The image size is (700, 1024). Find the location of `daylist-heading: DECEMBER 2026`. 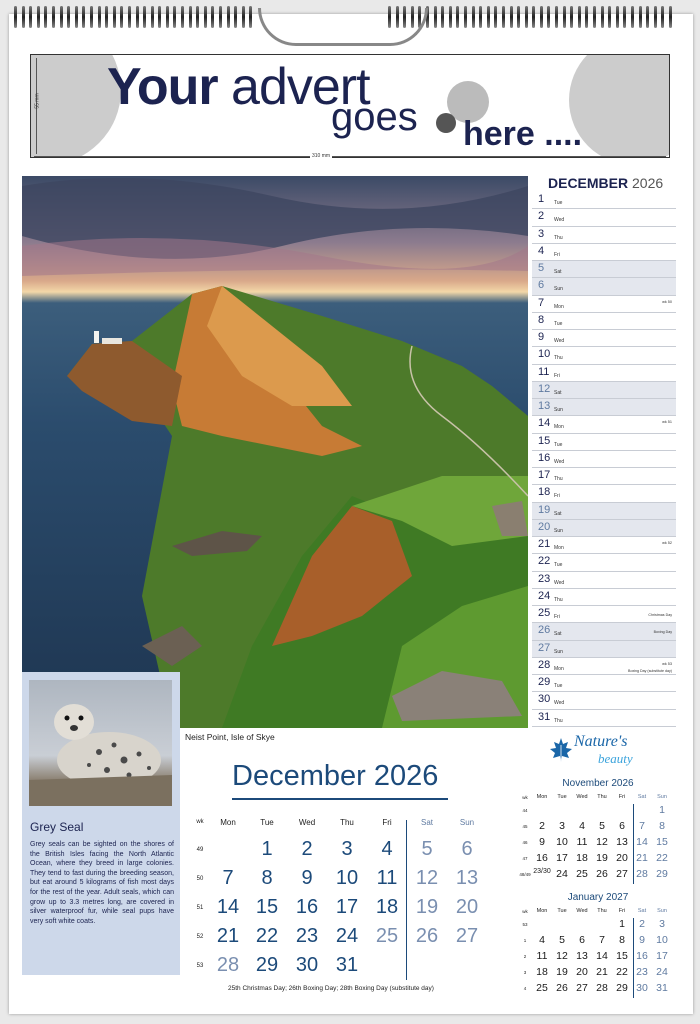

daylist-heading: DECEMBER 2026 is located at coordinates (606, 183).